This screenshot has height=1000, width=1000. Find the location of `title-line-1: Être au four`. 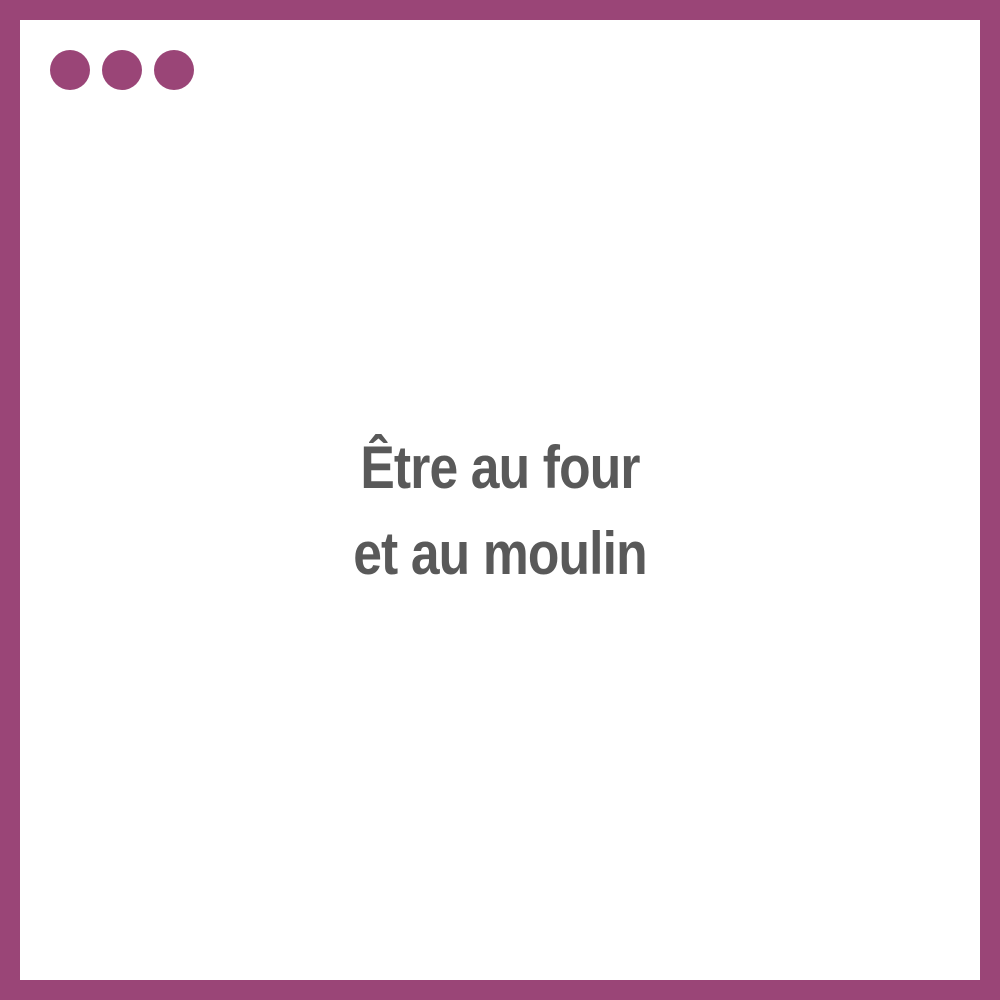

title-line-1: Être au four is located at coordinates (500, 467).